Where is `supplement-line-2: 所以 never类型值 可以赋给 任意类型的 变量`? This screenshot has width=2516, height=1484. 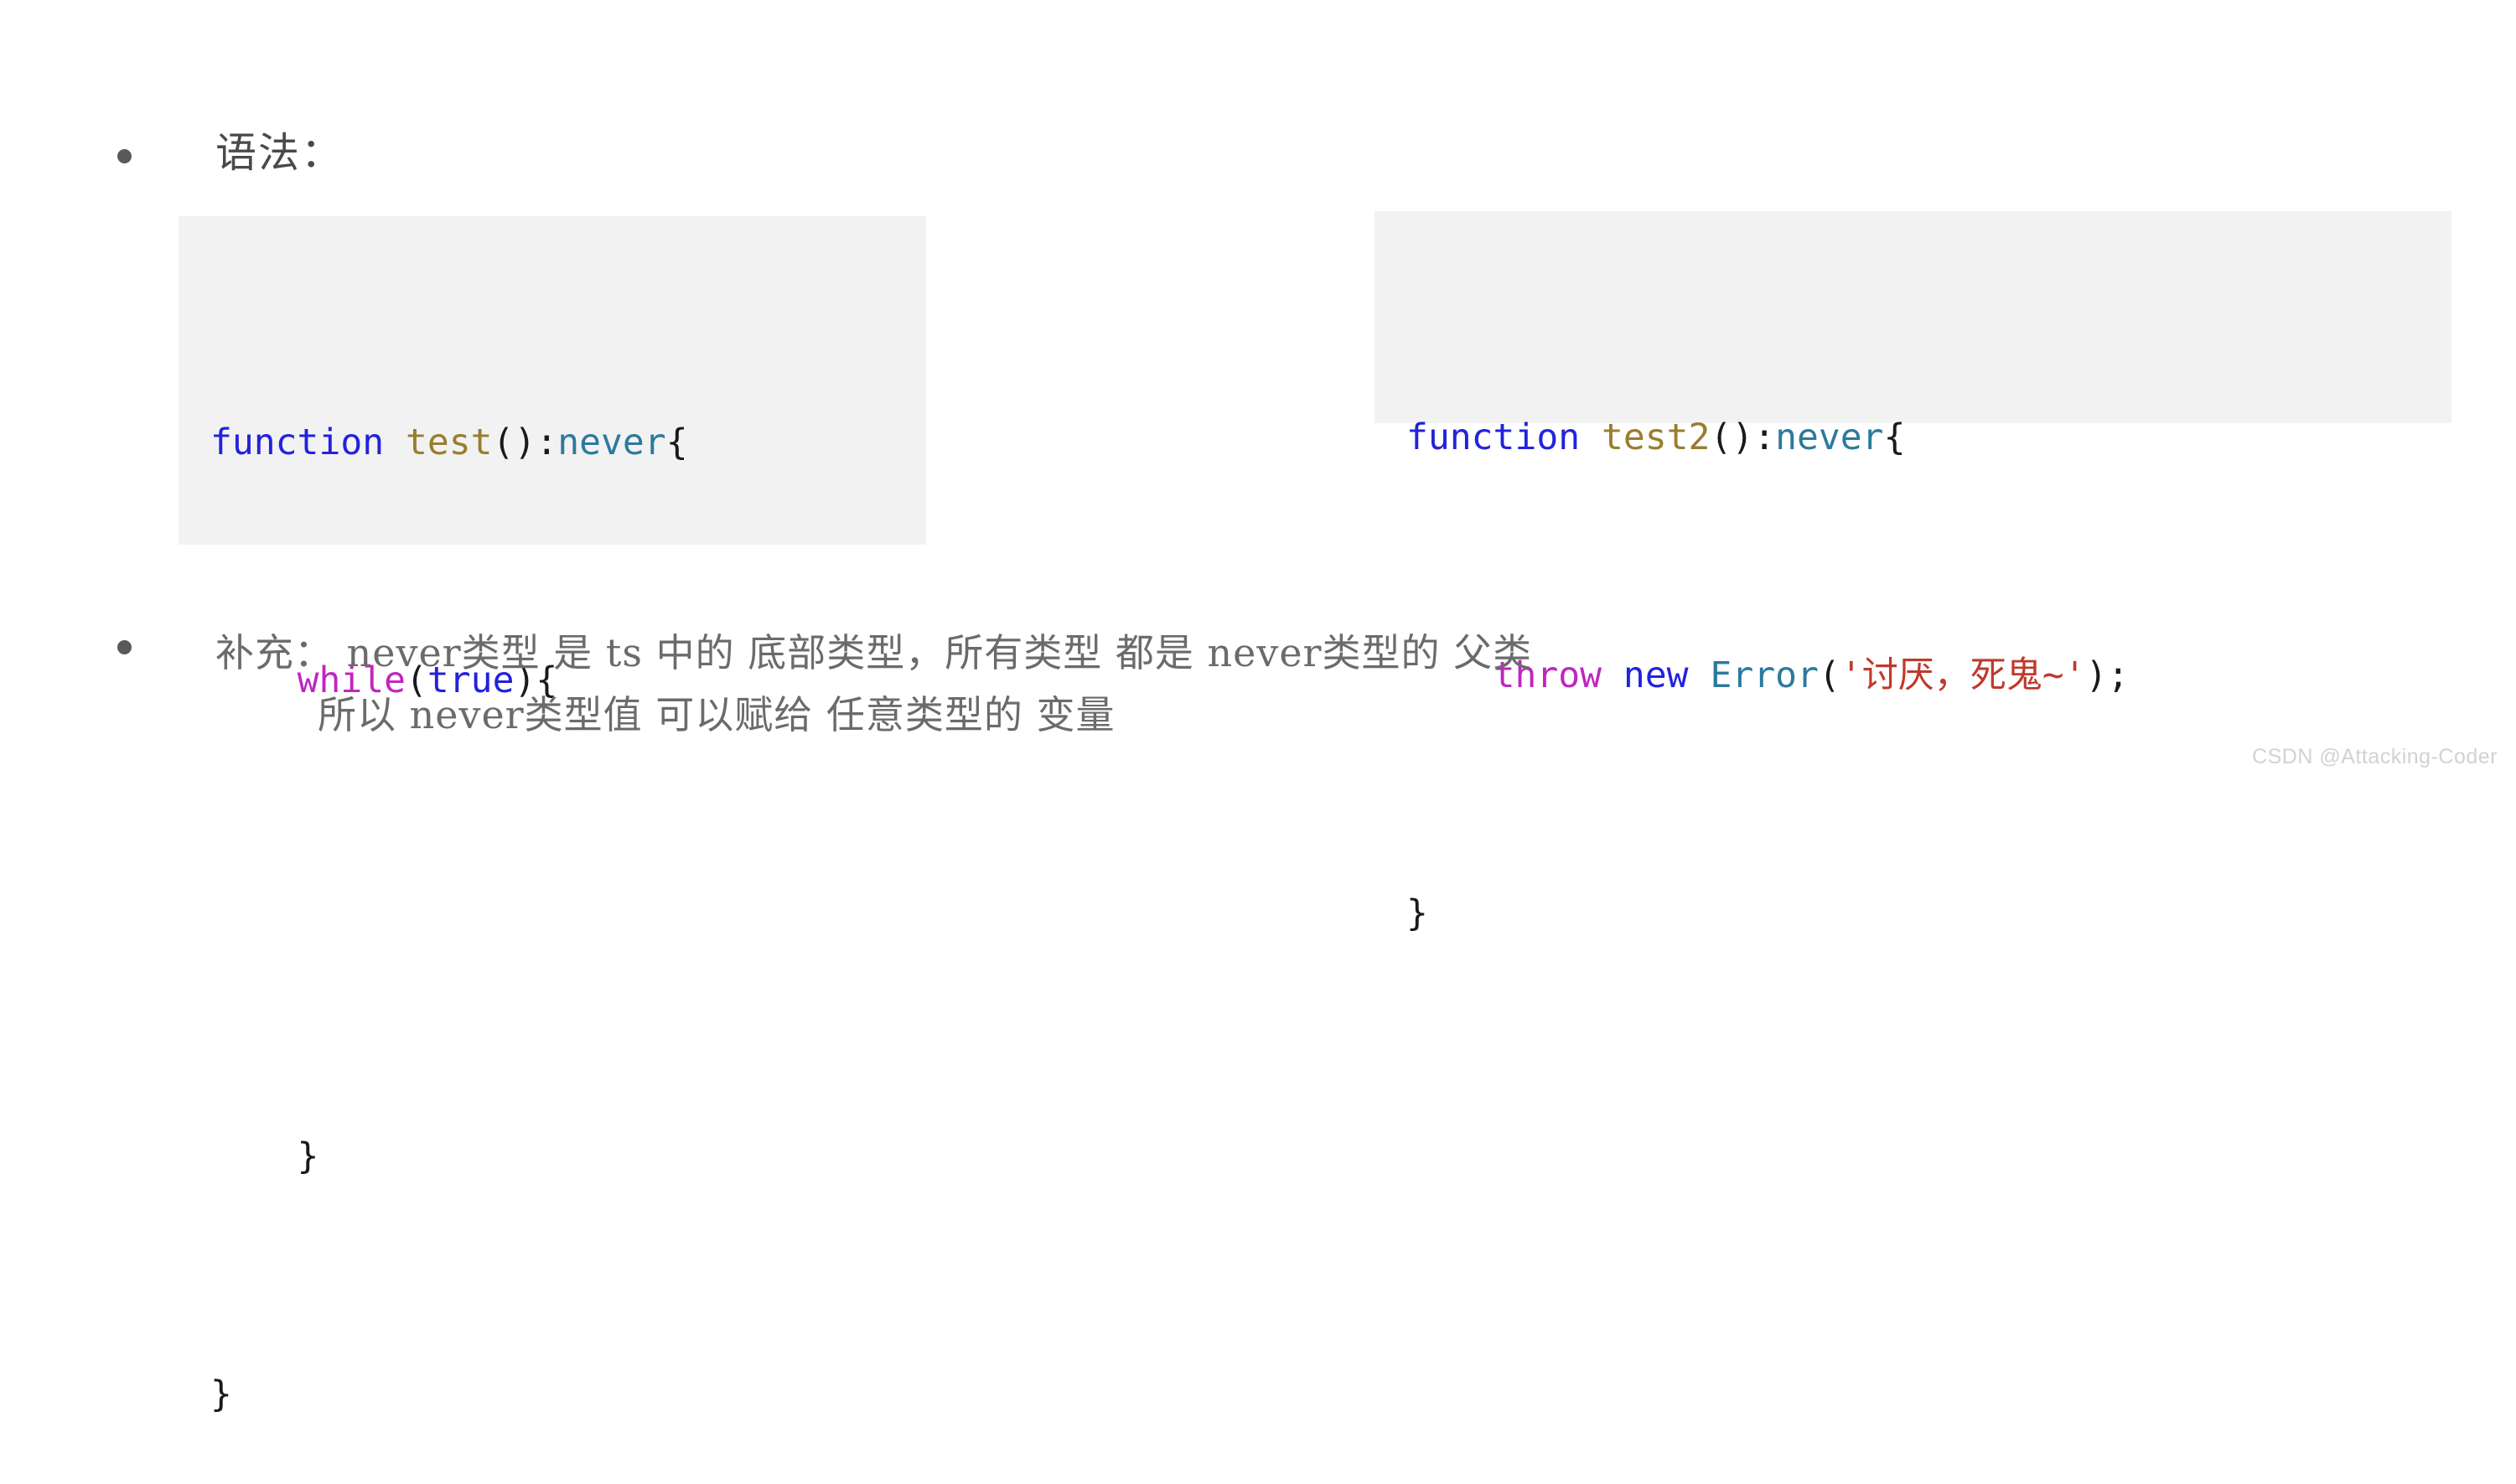
supplement-line-2: 所以 never类型值 可以赋给 任意类型的 变量 is located at coordinates (717, 714).